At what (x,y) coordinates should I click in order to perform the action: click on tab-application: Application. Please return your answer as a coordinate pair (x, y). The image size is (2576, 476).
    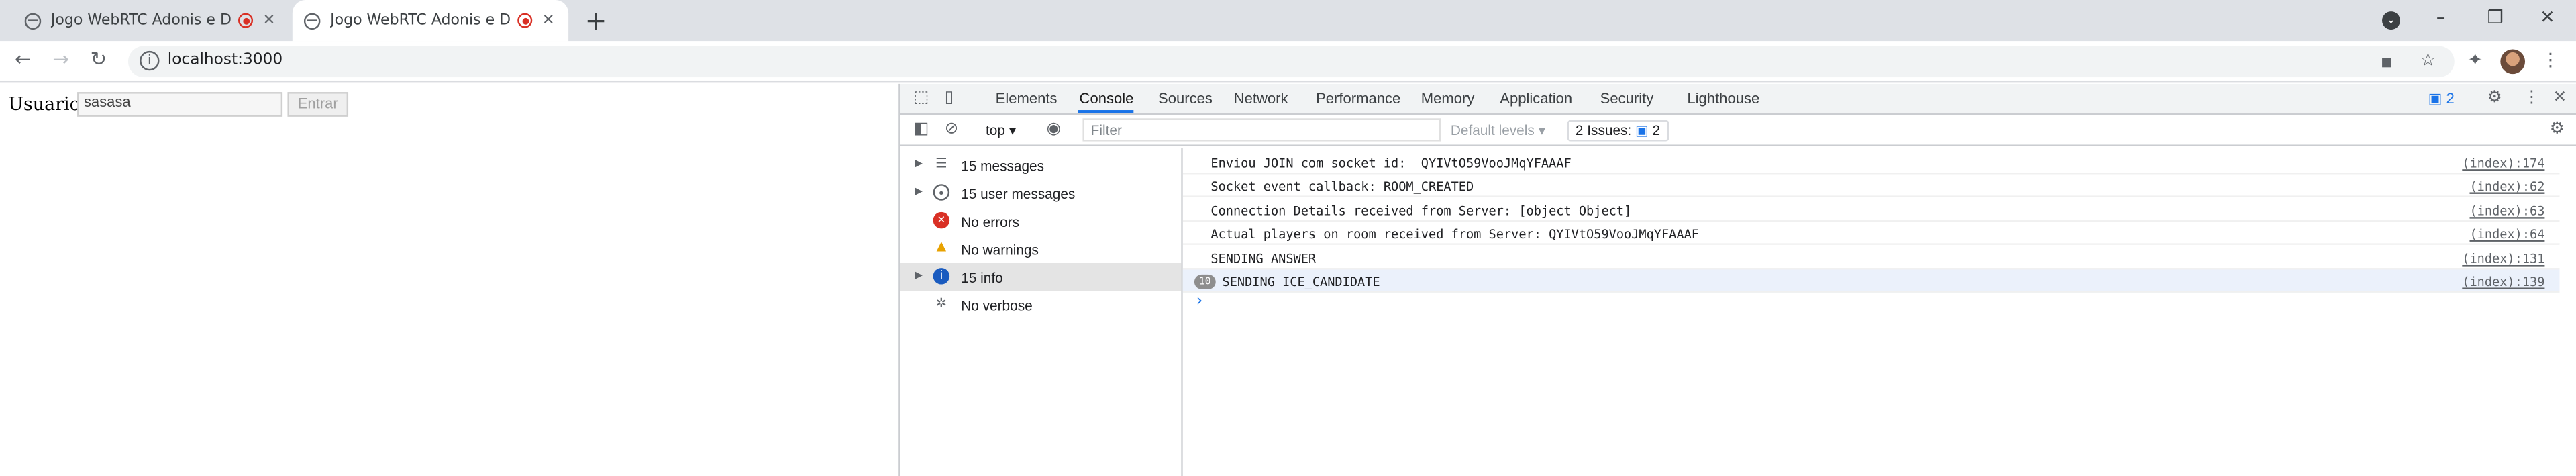
    Looking at the image, I should click on (1536, 99).